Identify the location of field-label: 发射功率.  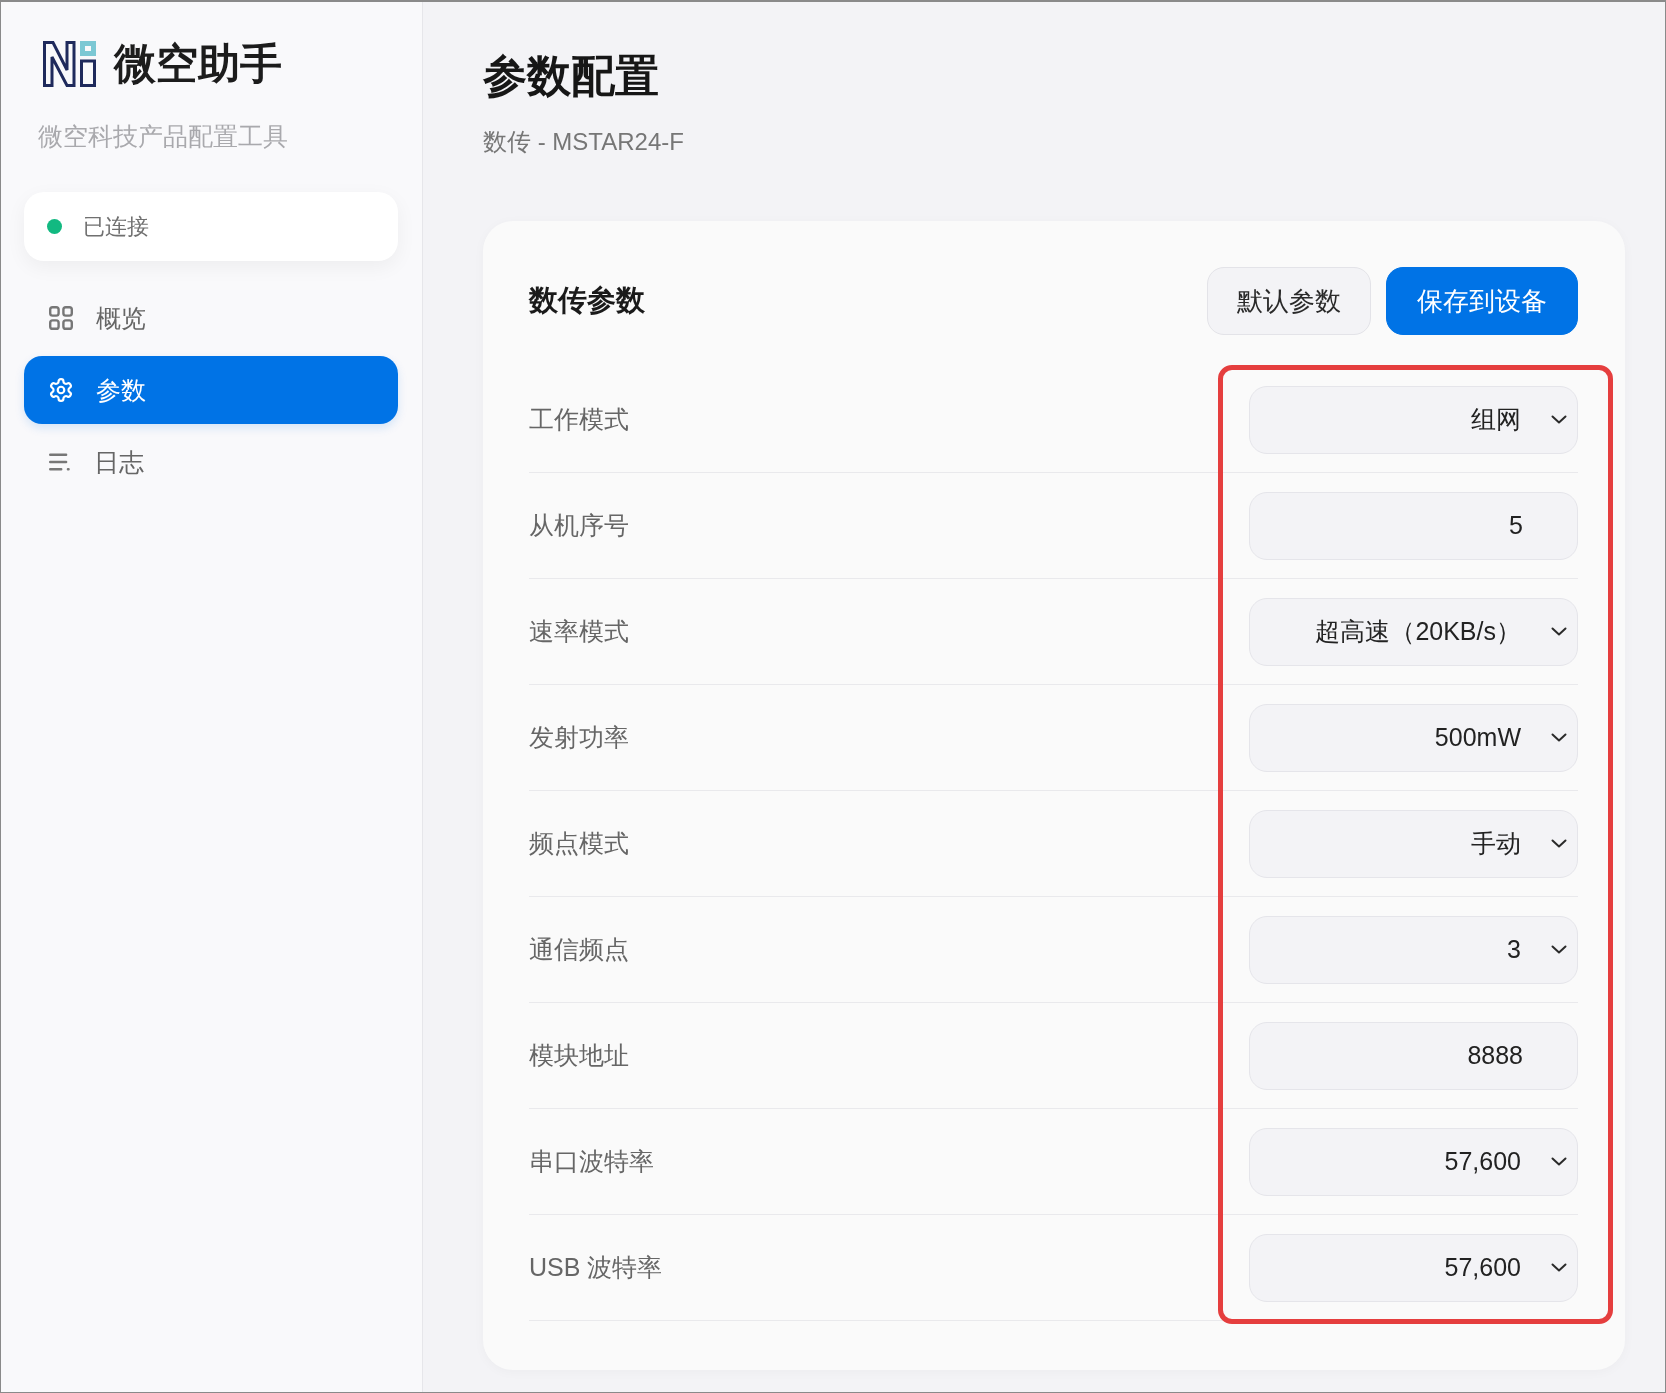
(579, 737).